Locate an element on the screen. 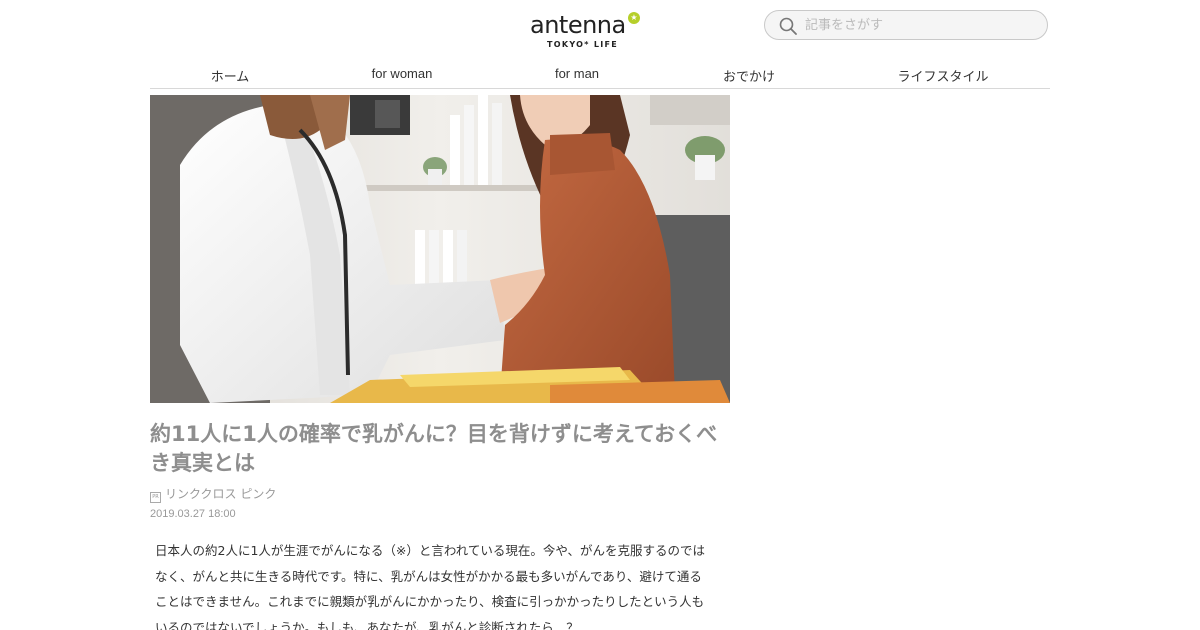  main-nav: ホーム for woman for man おでかけ ライフスタイル is located at coordinates (600, 74).